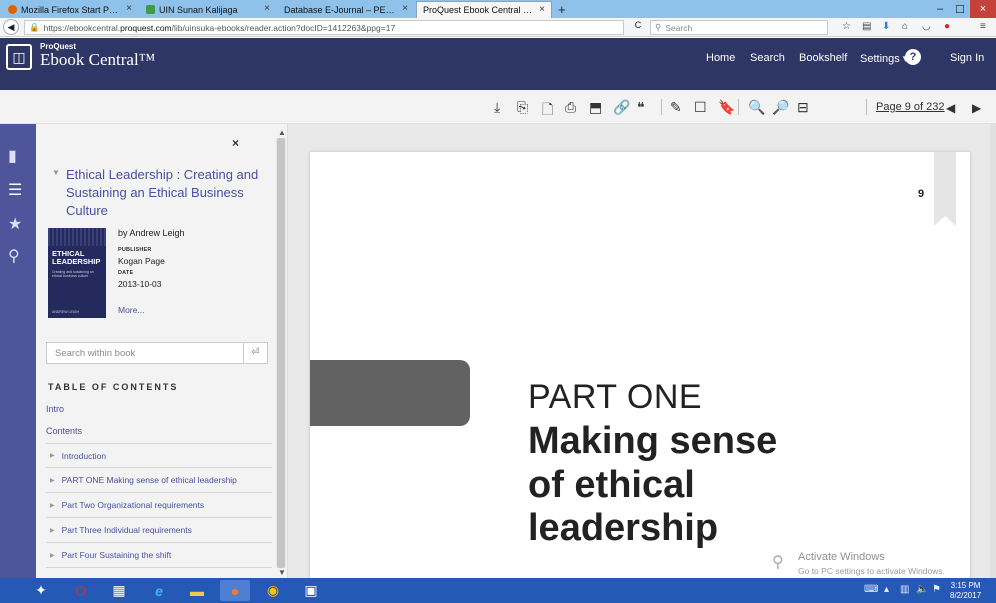 Image resolution: width=996 pixels, height=603 pixels. I want to click on toc-item-part-three: ▶ Part Three Individual requirements, so click(159, 530).